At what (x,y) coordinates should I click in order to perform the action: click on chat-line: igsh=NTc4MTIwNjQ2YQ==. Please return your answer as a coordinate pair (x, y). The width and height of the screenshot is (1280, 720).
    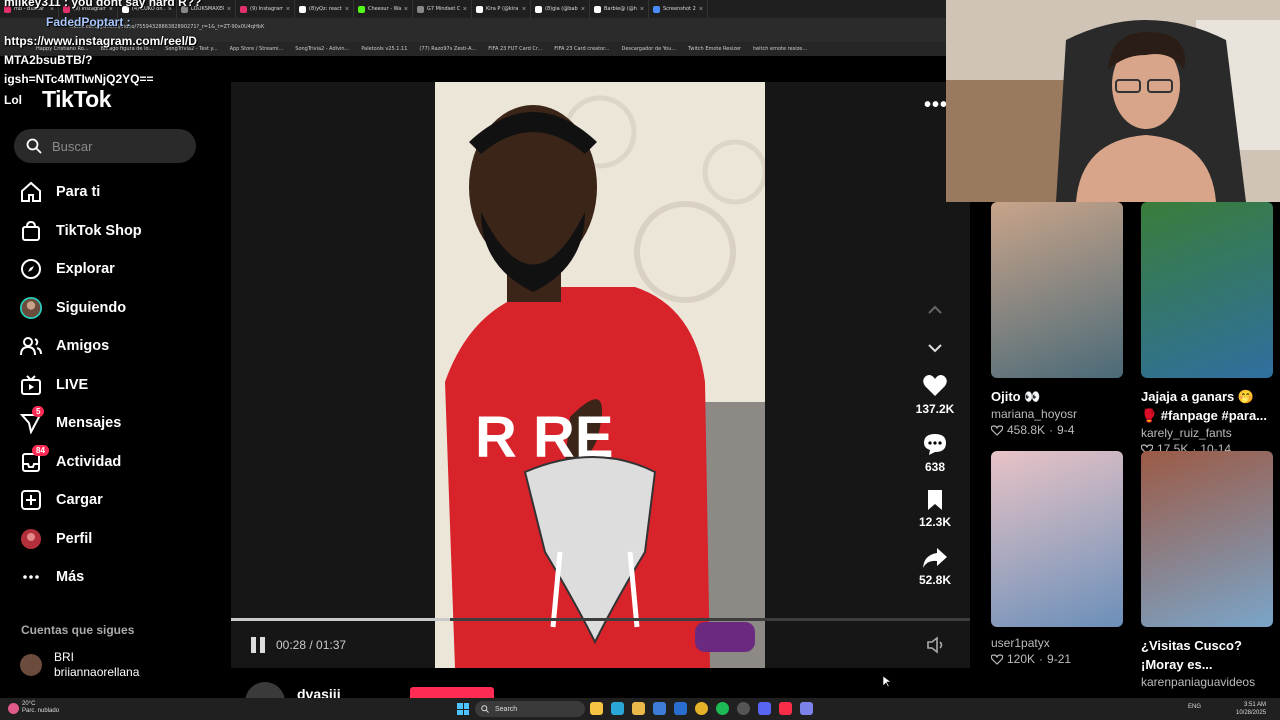
    Looking at the image, I should click on (79, 79).